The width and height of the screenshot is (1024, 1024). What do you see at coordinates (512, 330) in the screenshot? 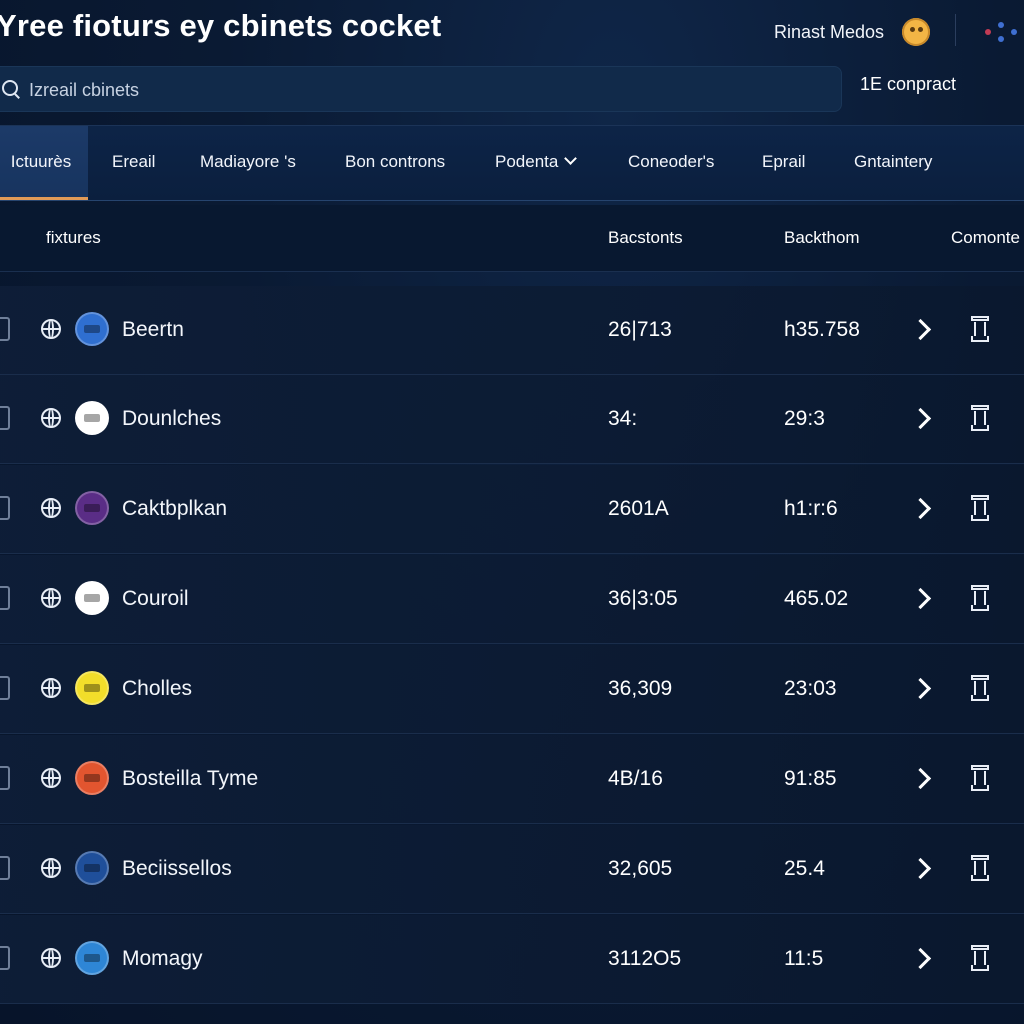
I see `table-row: Beertn 26|713 h35.758` at bounding box center [512, 330].